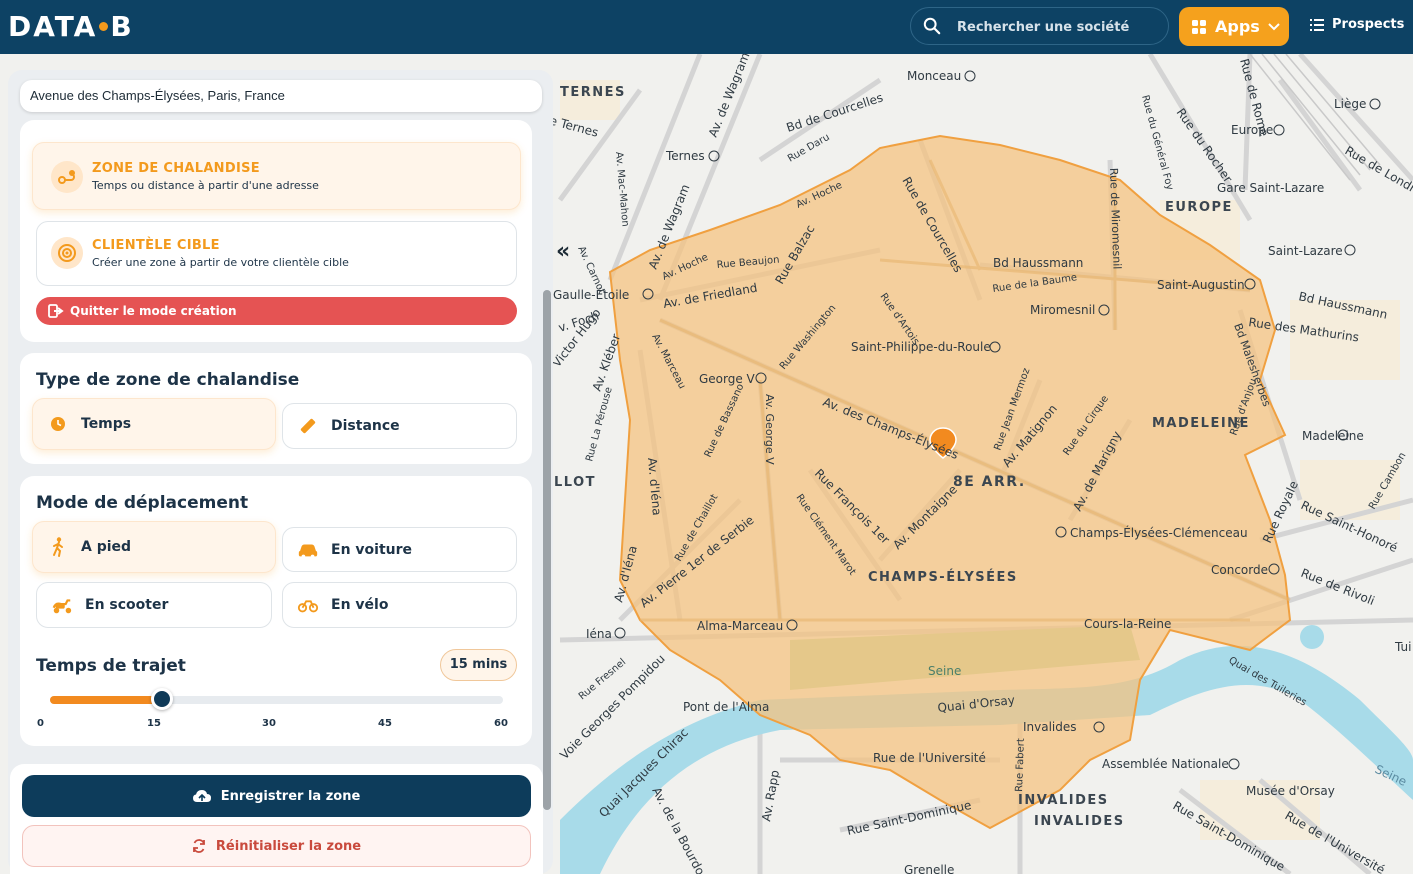 The width and height of the screenshot is (1413, 874). I want to click on mode-title: ZONE DE CHALANDISE, so click(176, 168).